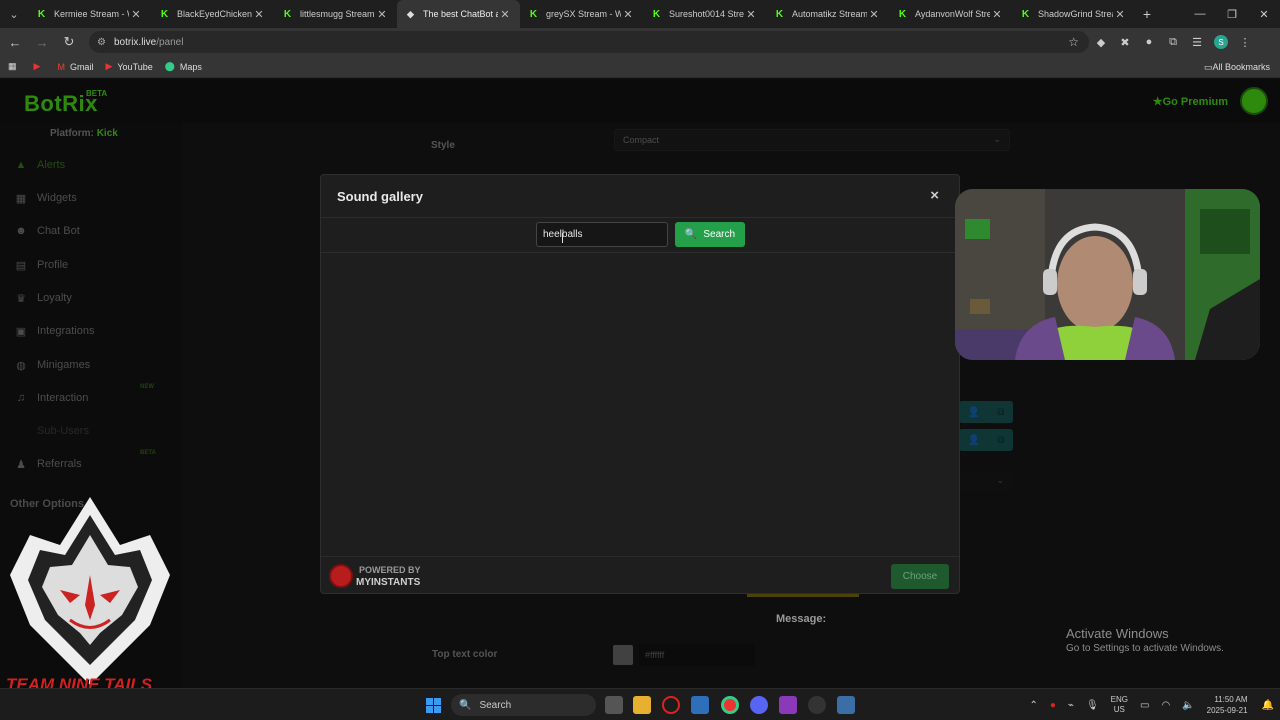  Describe the element at coordinates (1232, 14) in the screenshot. I see `restore-icon: ❐` at that location.